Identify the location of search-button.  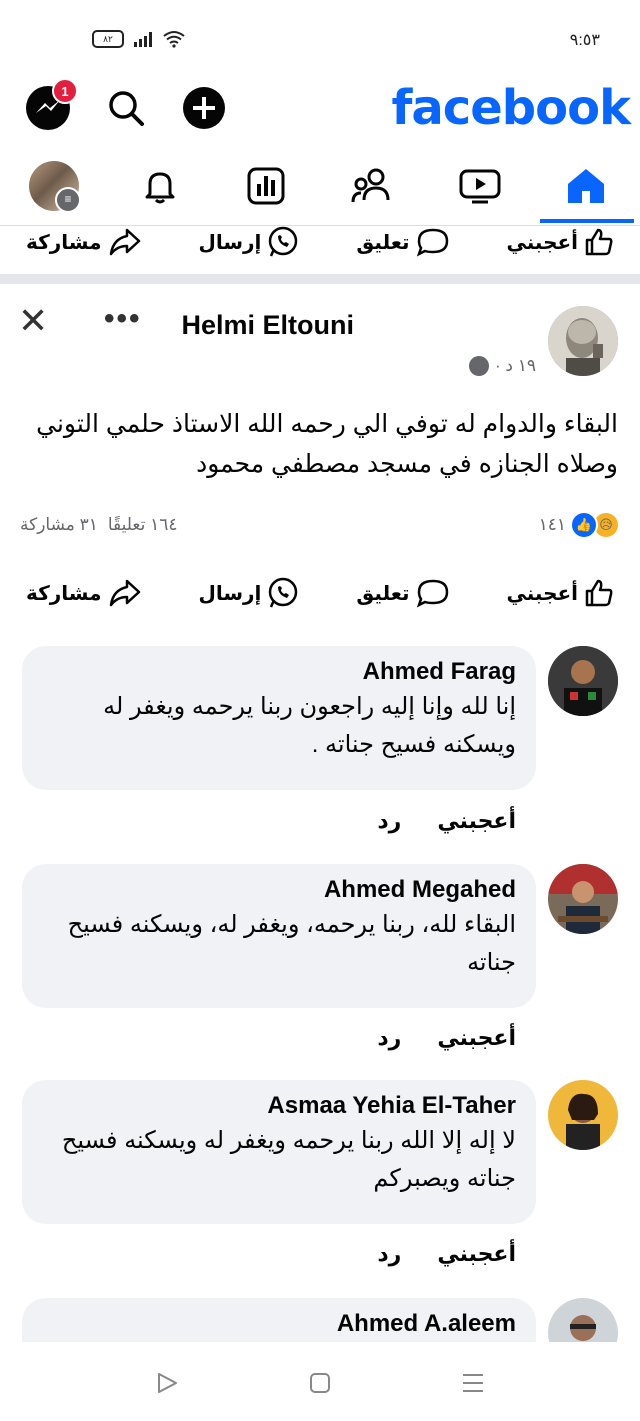
(126, 108).